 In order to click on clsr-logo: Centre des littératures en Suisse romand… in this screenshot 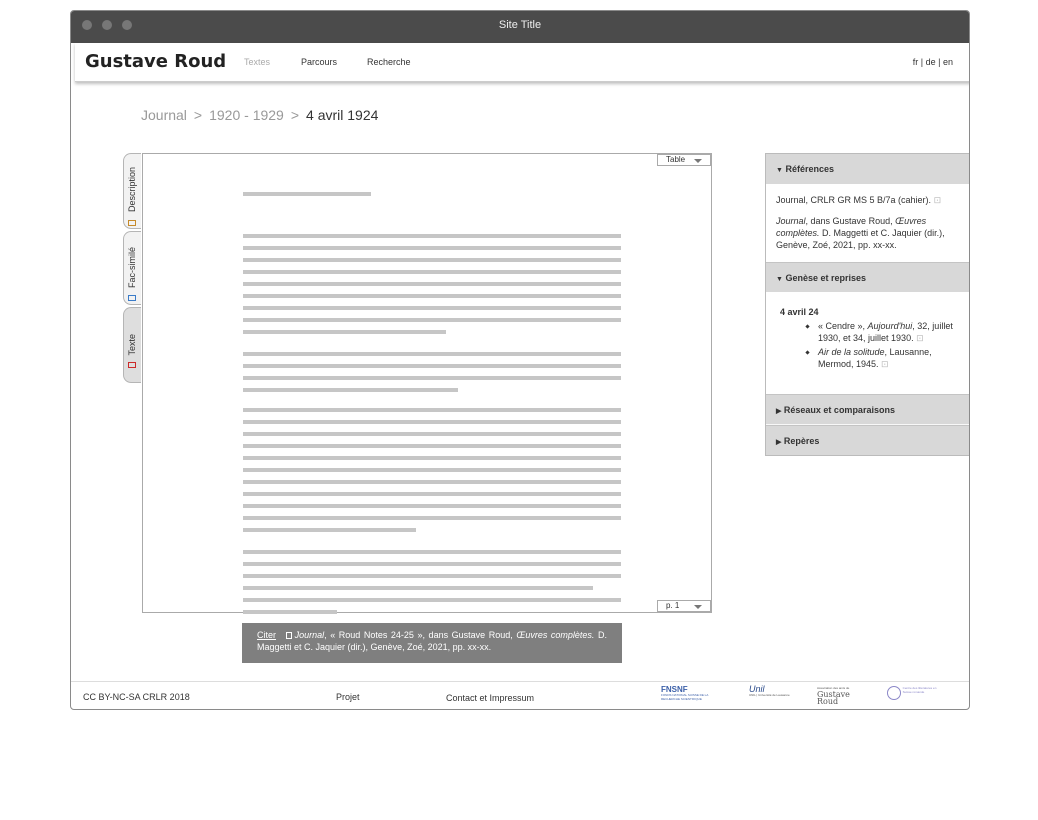, I will do `click(912, 695)`.